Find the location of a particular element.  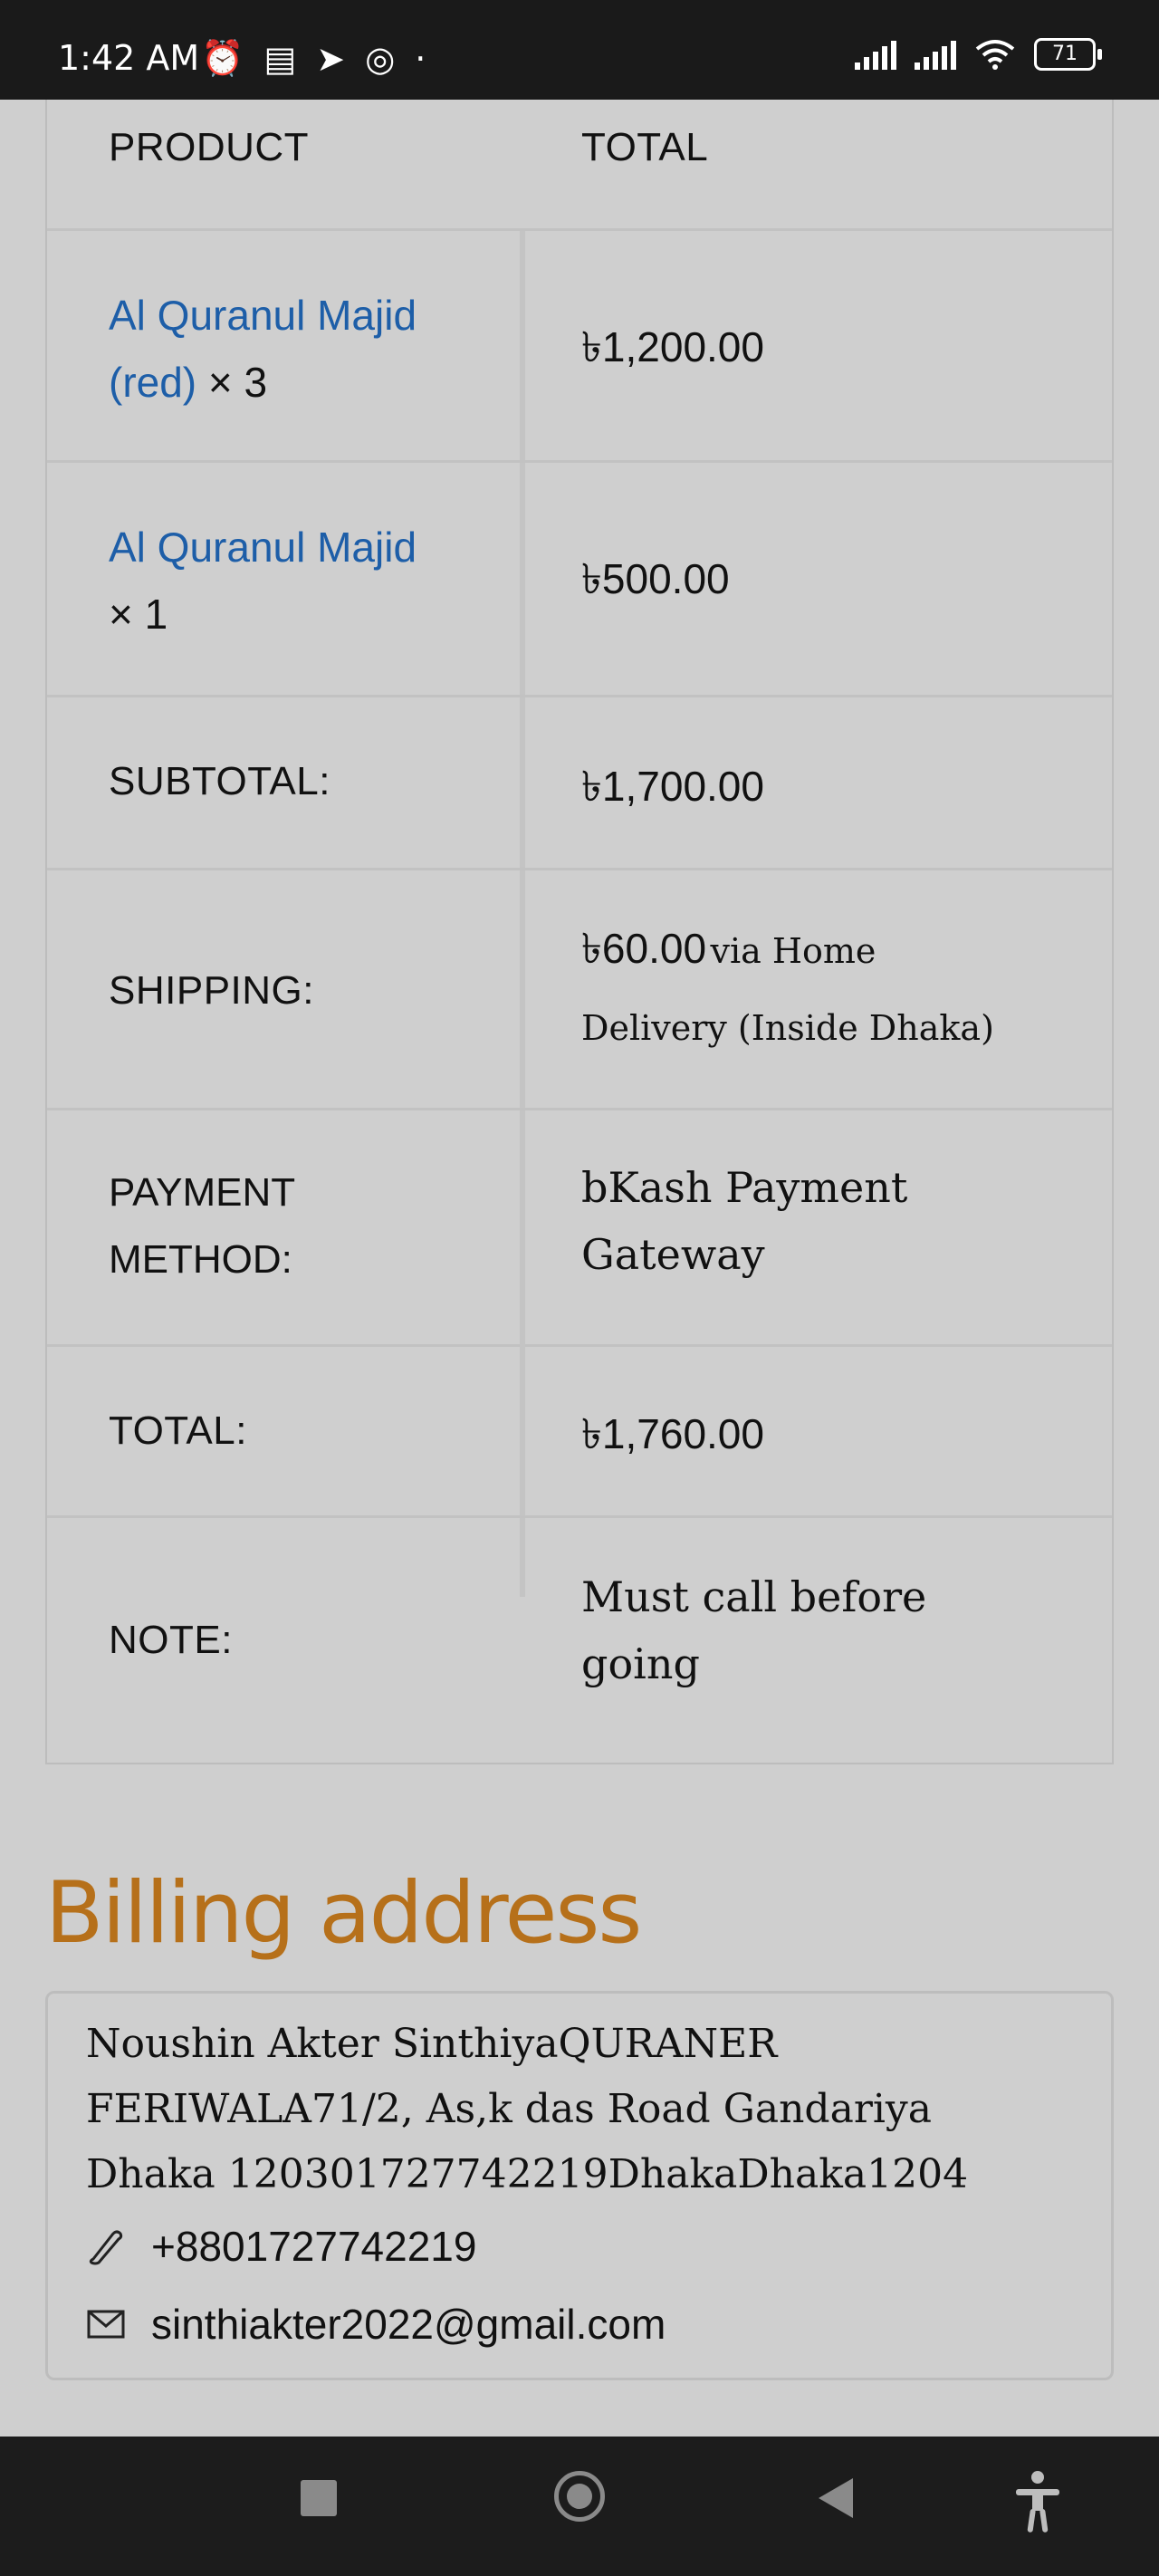

message-icon: ▤ is located at coordinates (280, 58).